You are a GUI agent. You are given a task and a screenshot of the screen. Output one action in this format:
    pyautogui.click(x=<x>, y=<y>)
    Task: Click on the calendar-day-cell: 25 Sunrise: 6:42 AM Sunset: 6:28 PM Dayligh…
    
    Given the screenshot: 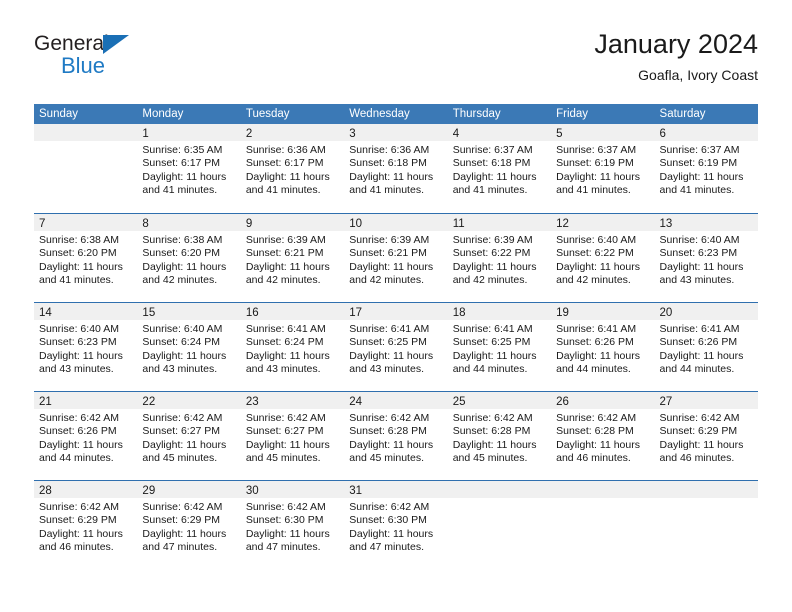 What is the action you would take?
    pyautogui.click(x=499, y=436)
    